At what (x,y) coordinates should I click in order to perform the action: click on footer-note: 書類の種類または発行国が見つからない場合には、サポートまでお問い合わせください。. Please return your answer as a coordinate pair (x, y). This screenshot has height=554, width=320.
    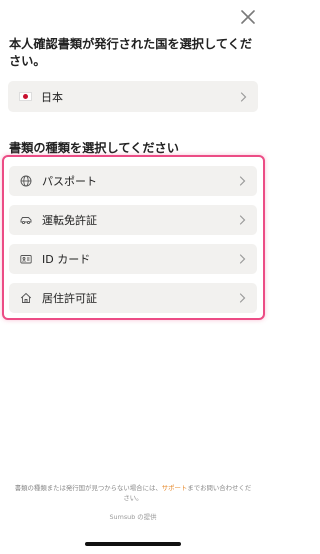
    Looking at the image, I should click on (133, 493).